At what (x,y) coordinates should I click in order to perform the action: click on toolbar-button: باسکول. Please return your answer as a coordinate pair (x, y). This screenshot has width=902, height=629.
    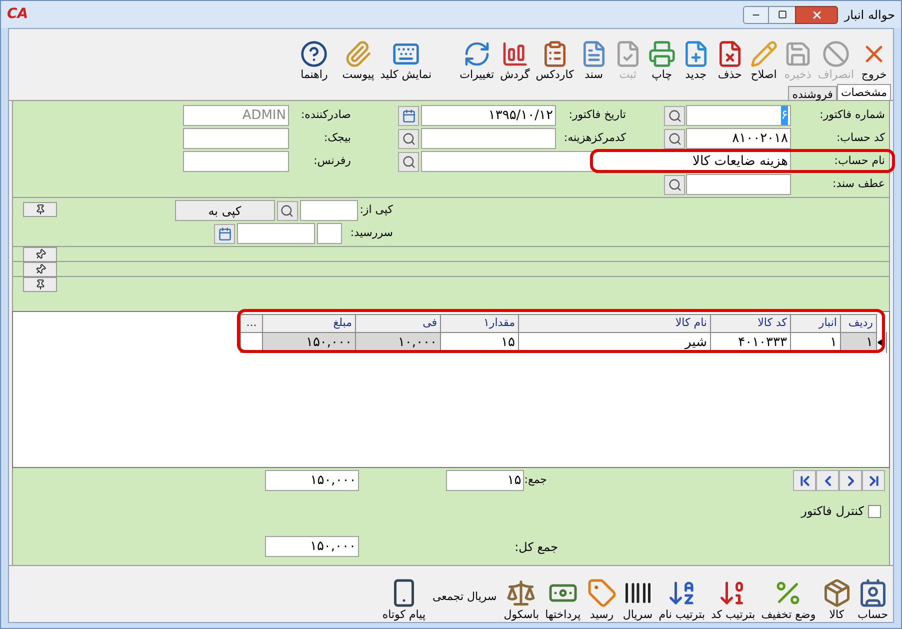
    Looking at the image, I should click on (521, 597).